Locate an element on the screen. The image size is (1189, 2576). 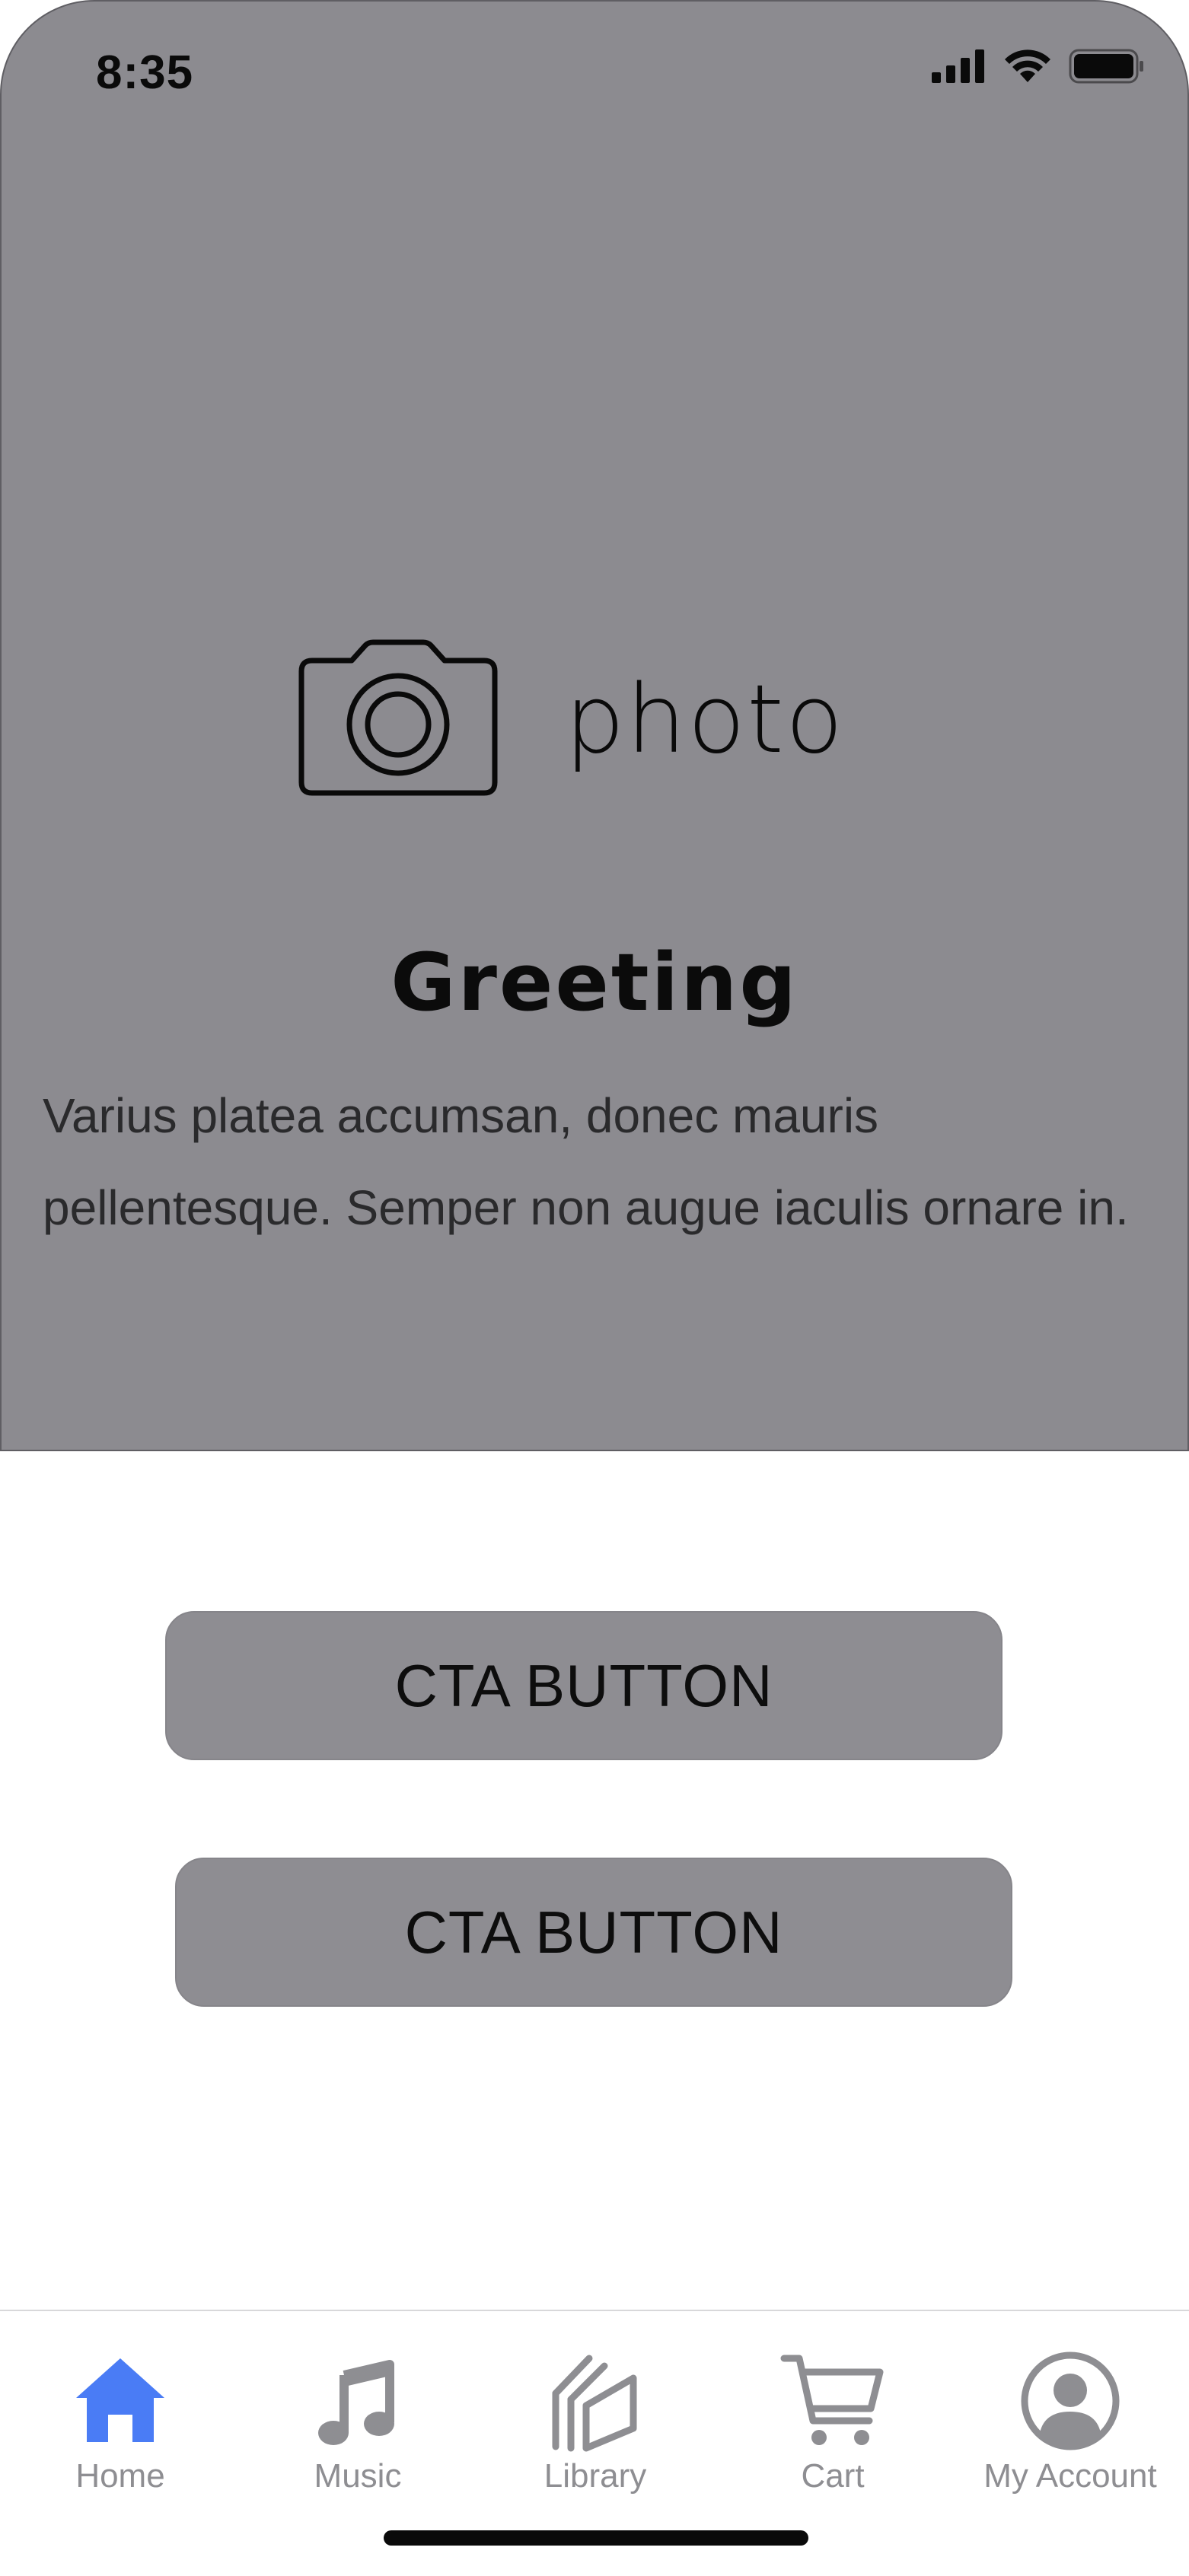
tab-music: Music is located at coordinates (358, 2421).